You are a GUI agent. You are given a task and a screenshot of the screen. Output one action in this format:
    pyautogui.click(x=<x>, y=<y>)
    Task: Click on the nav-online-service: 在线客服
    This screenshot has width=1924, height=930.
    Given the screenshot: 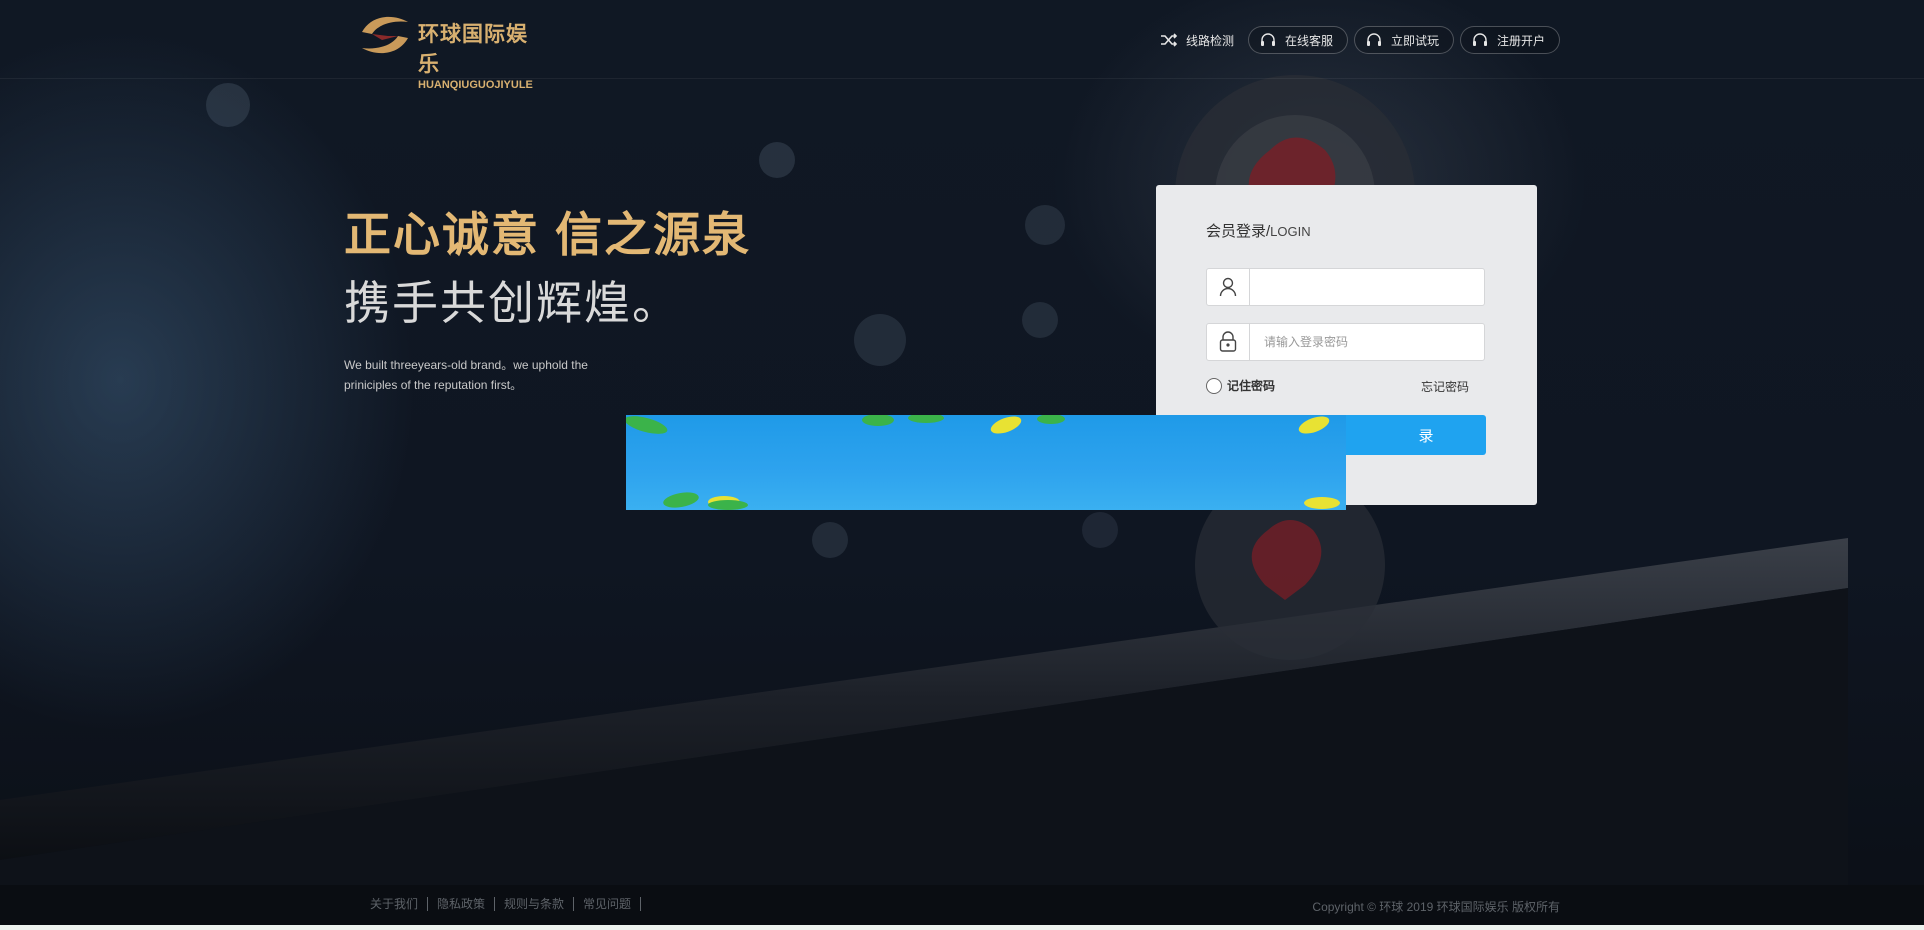 What is the action you would take?
    pyautogui.click(x=1297, y=40)
    